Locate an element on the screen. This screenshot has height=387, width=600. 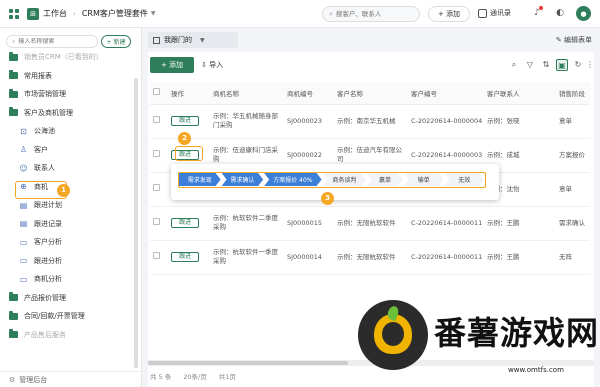
global-search: ⌕ is located at coordinates (371, 14).